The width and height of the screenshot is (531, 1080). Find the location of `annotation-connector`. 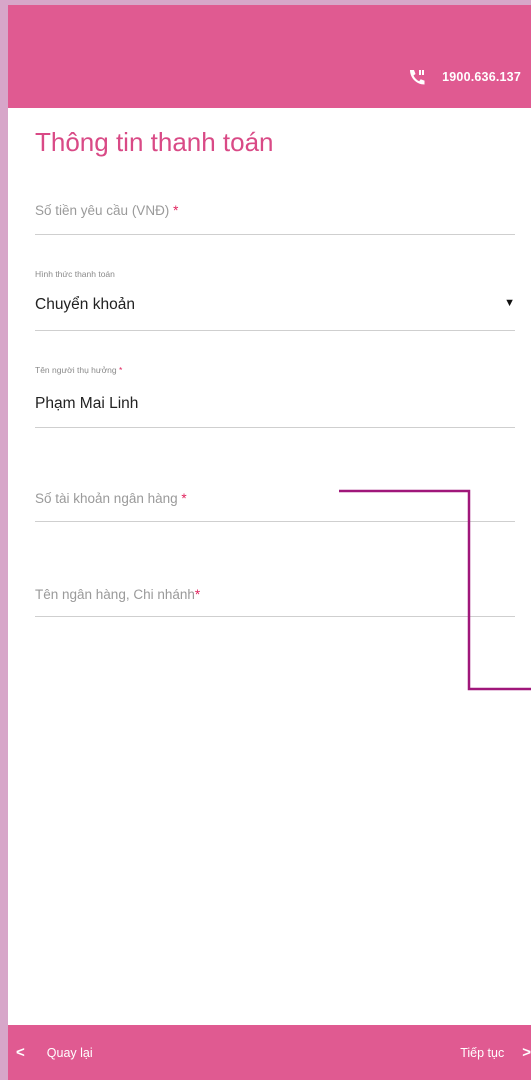

annotation-connector is located at coordinates (435, 590).